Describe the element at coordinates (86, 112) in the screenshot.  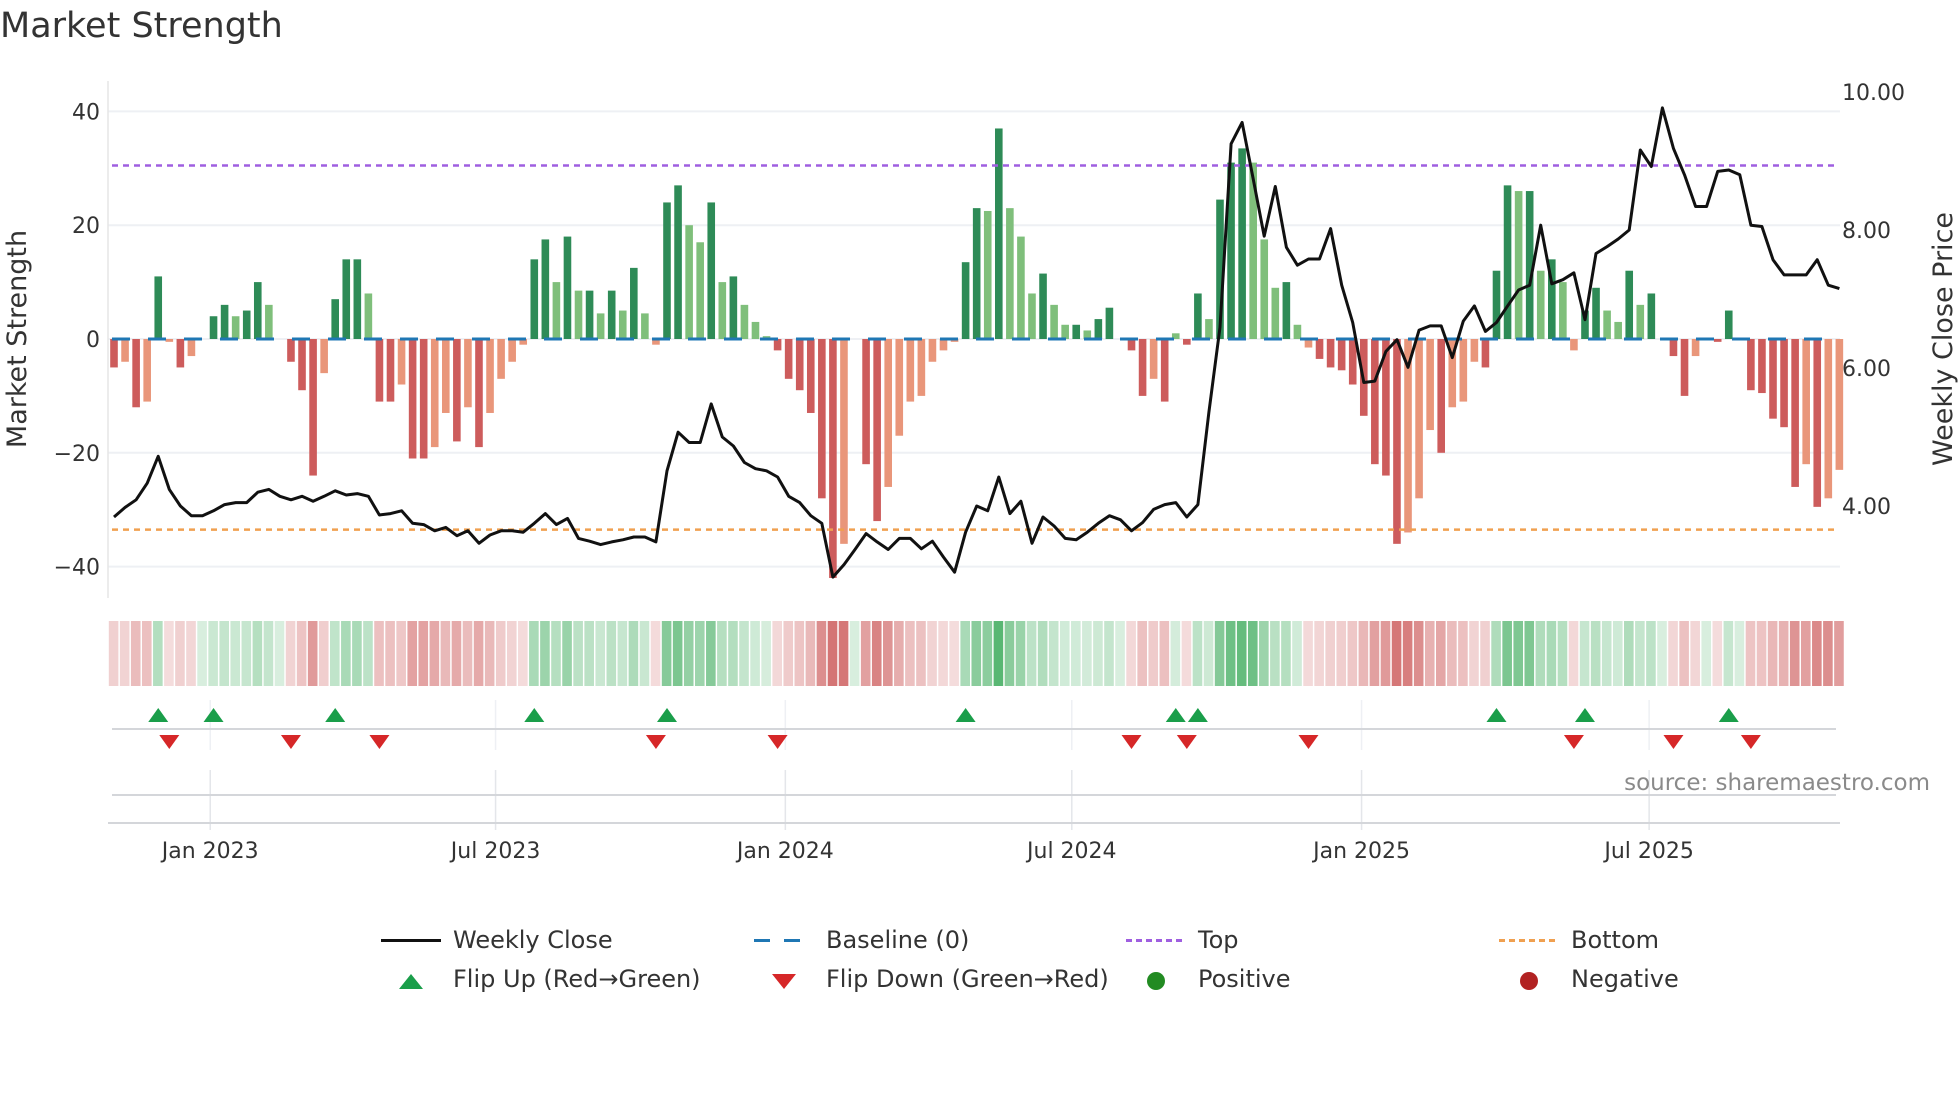
I see `y-tick-label: 40` at that location.